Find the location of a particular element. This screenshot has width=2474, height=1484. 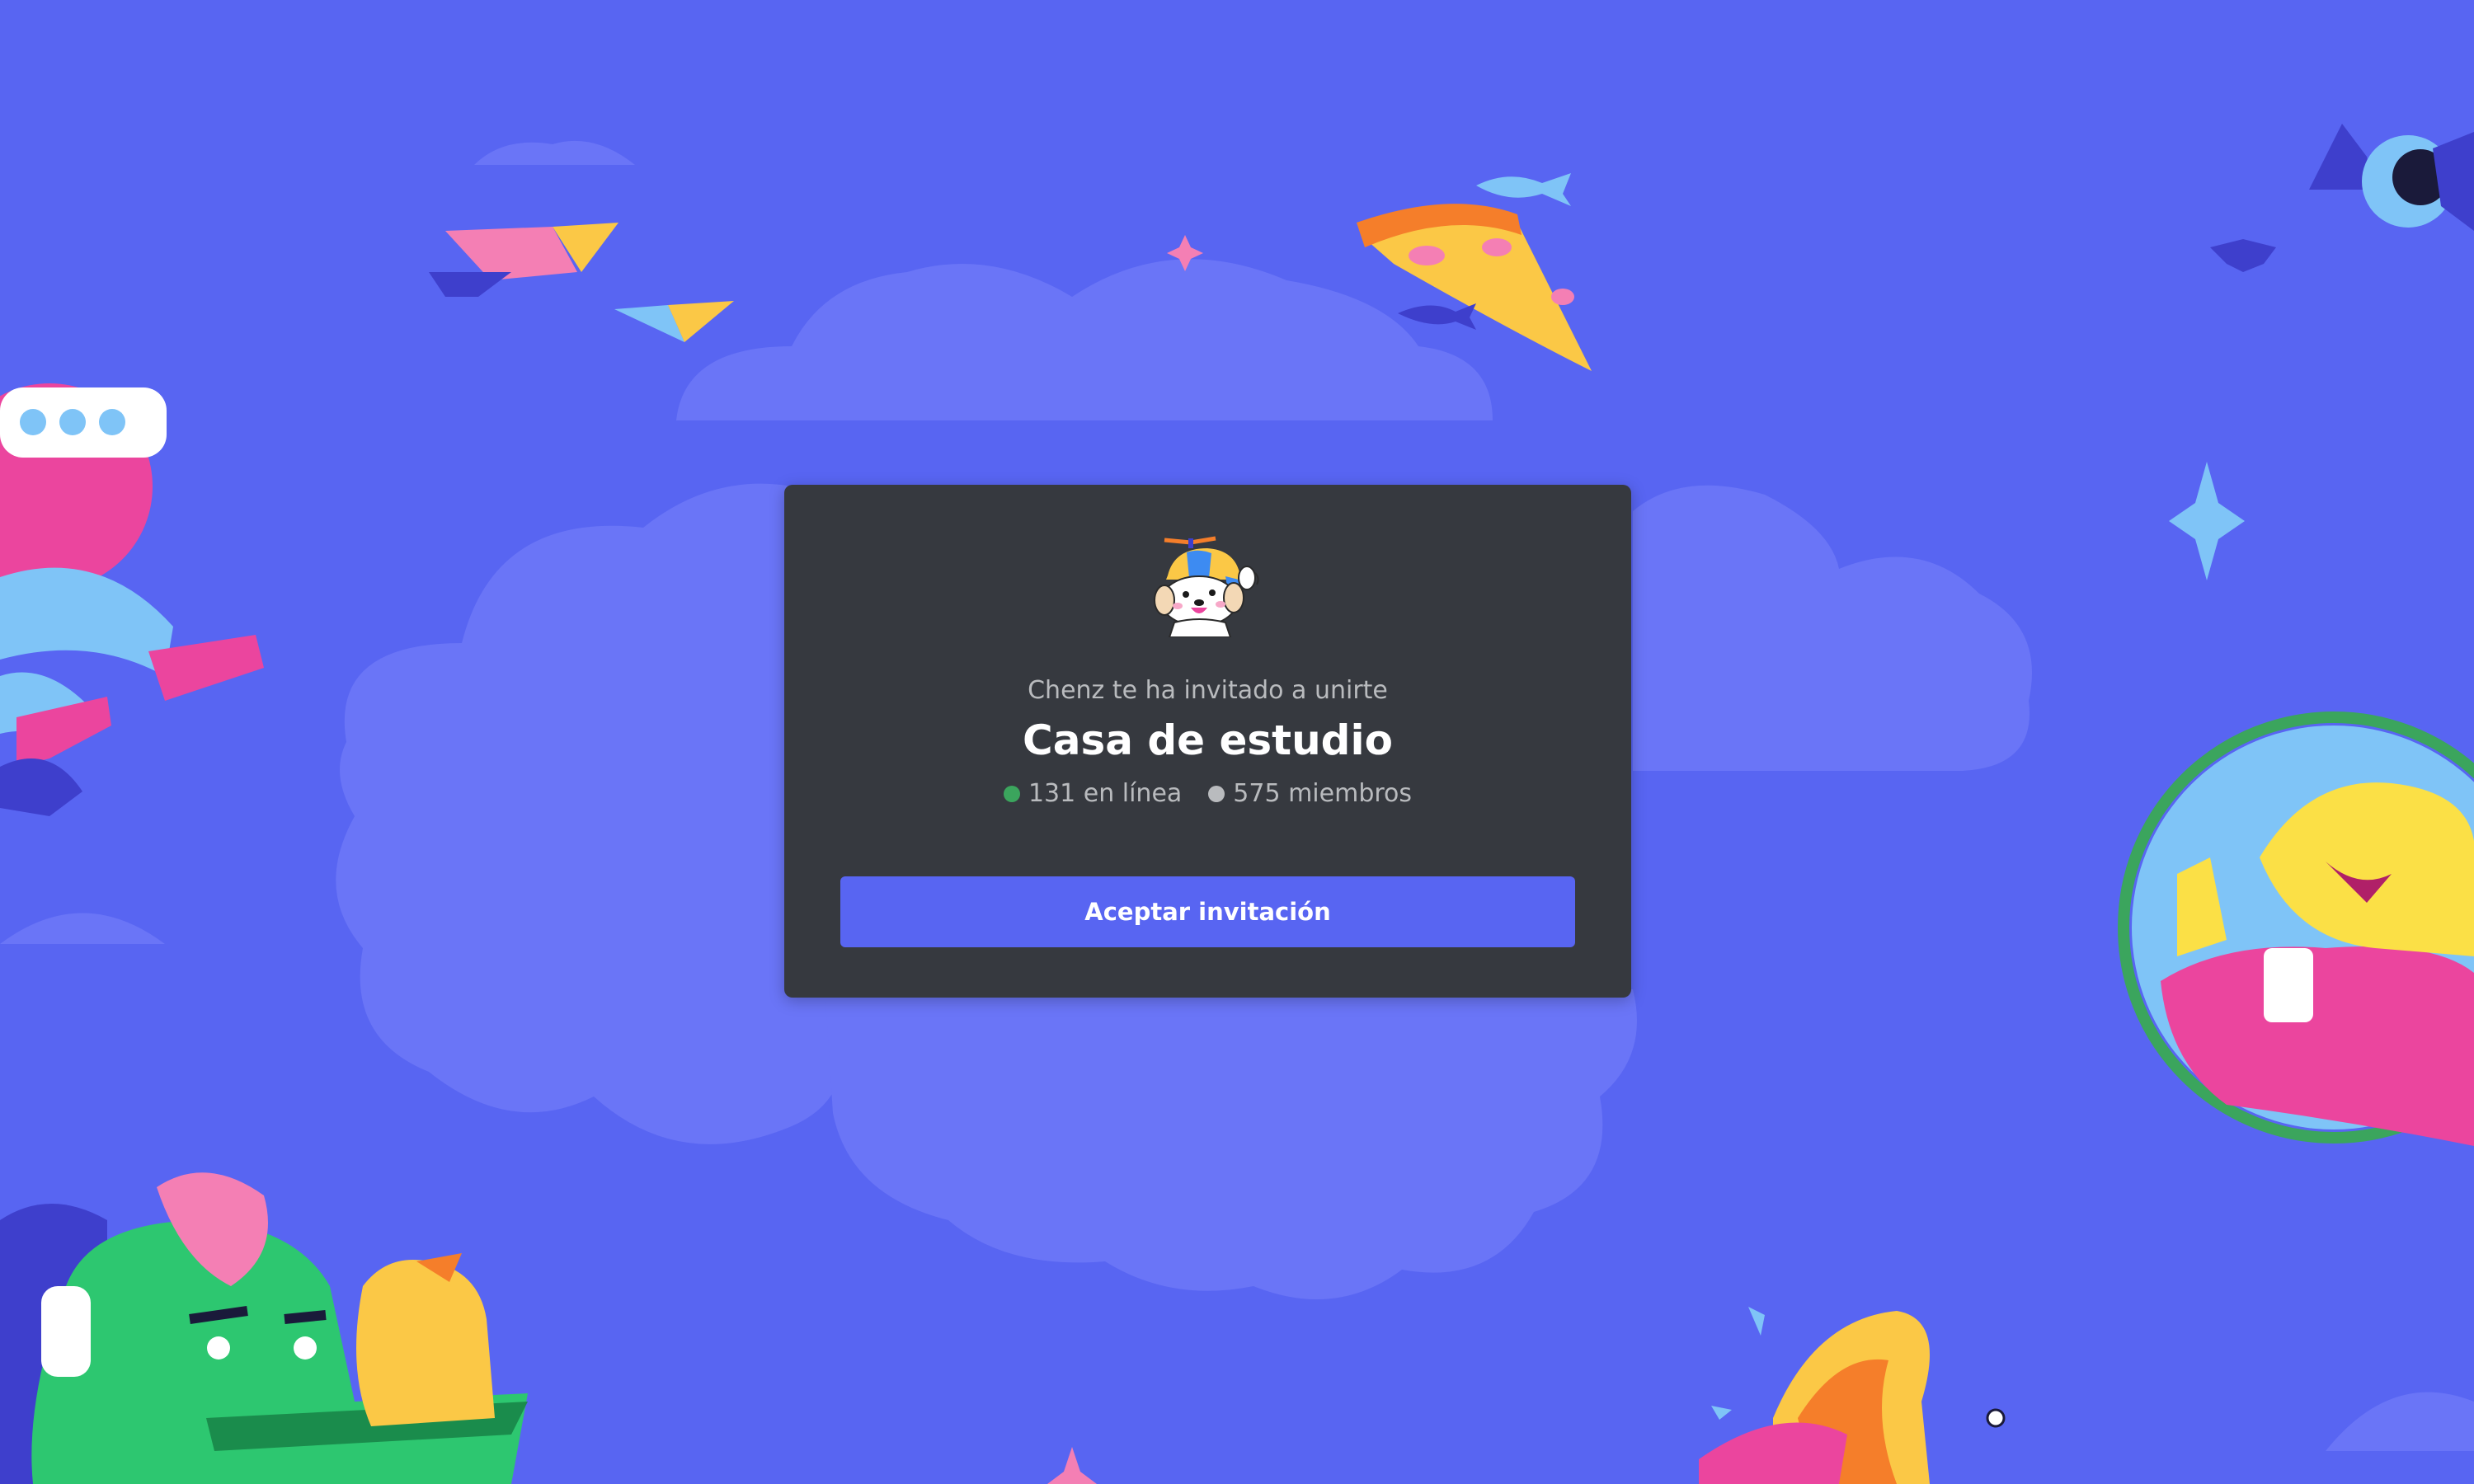

bottom-cloud is located at coordinates (1231, 1144).